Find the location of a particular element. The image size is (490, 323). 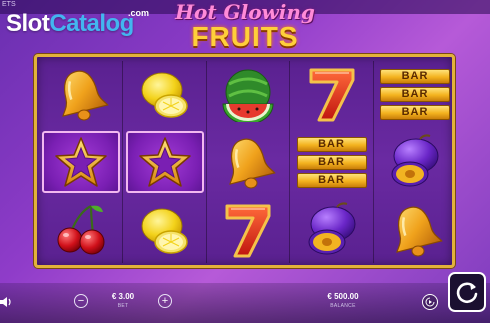

spin-icon is located at coordinates (467, 293).